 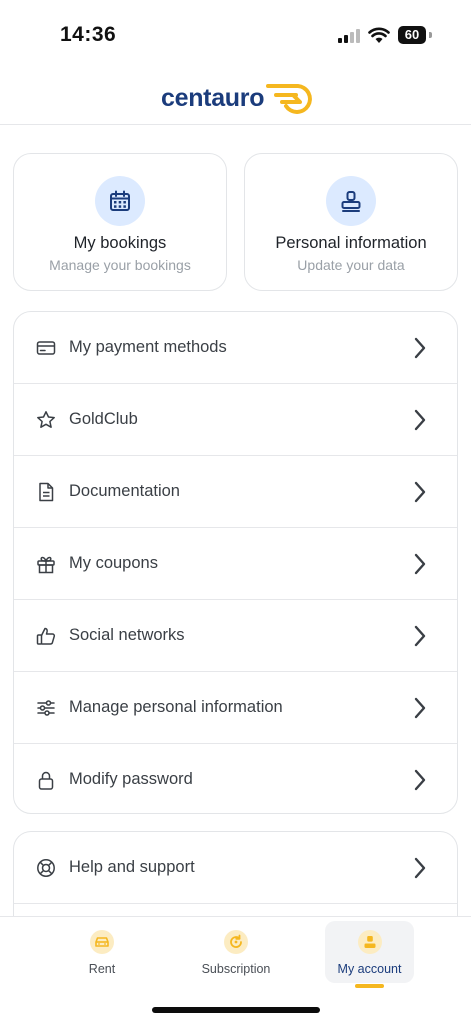 What do you see at coordinates (235, 492) in the screenshot?
I see `menu-item-documentation: Documentation` at bounding box center [235, 492].